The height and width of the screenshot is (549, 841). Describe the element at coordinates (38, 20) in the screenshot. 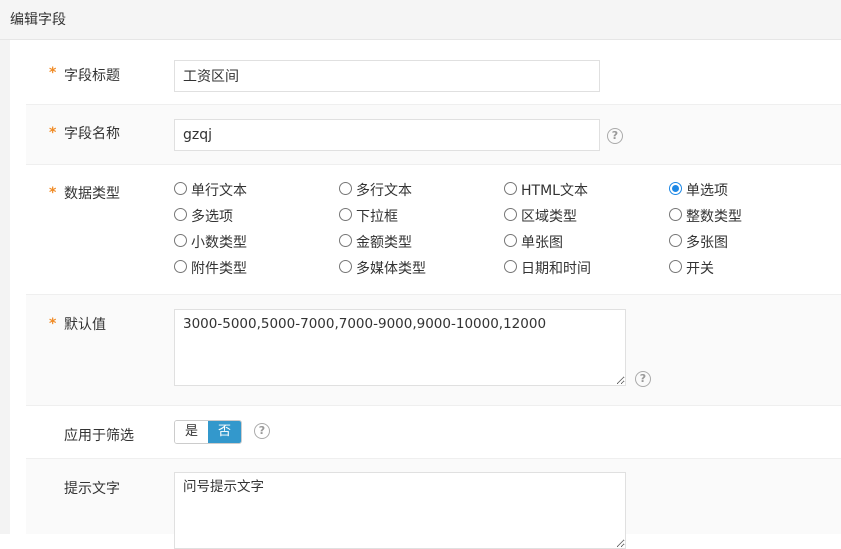

I see `dialog-title: 编辑字段` at that location.